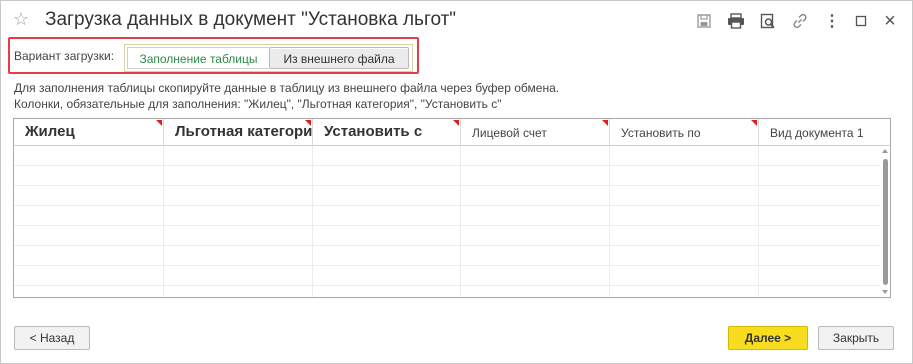 The width and height of the screenshot is (913, 364). Describe the element at coordinates (861, 21) in the screenshot. I see `maximize-icon` at that location.